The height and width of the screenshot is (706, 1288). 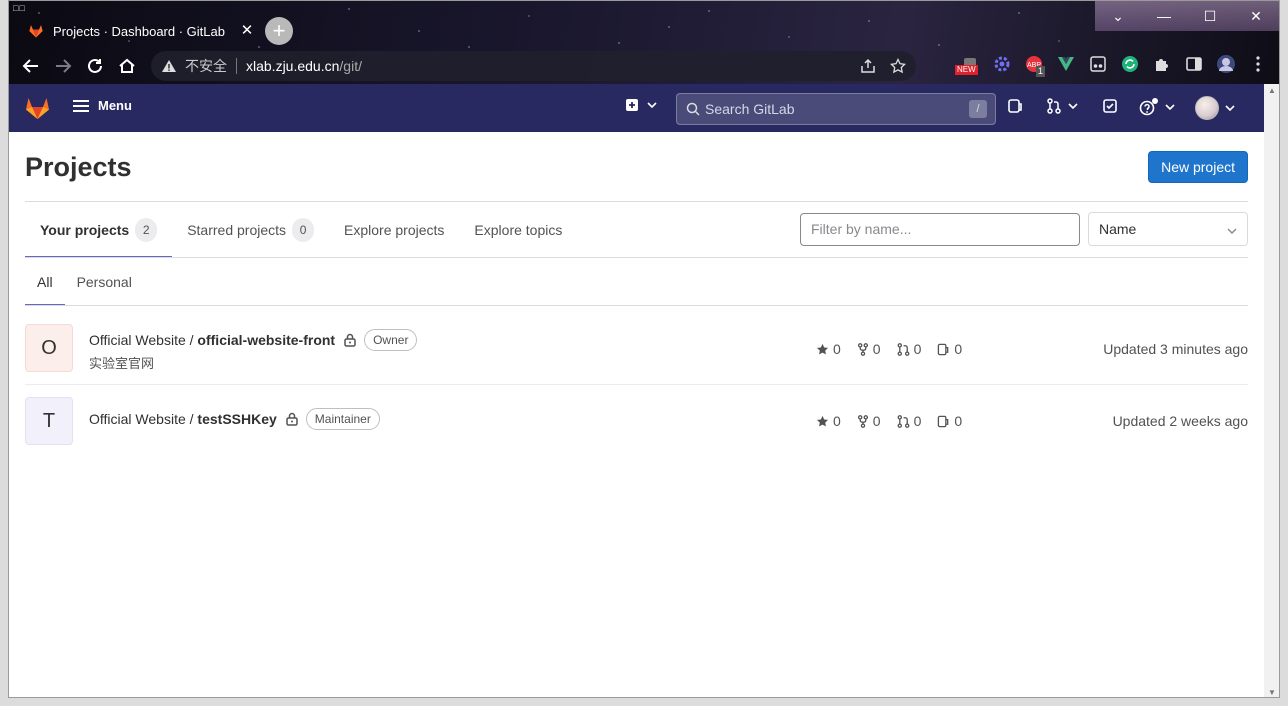 I want to click on side-panel-icon, so click(x=1194, y=64).